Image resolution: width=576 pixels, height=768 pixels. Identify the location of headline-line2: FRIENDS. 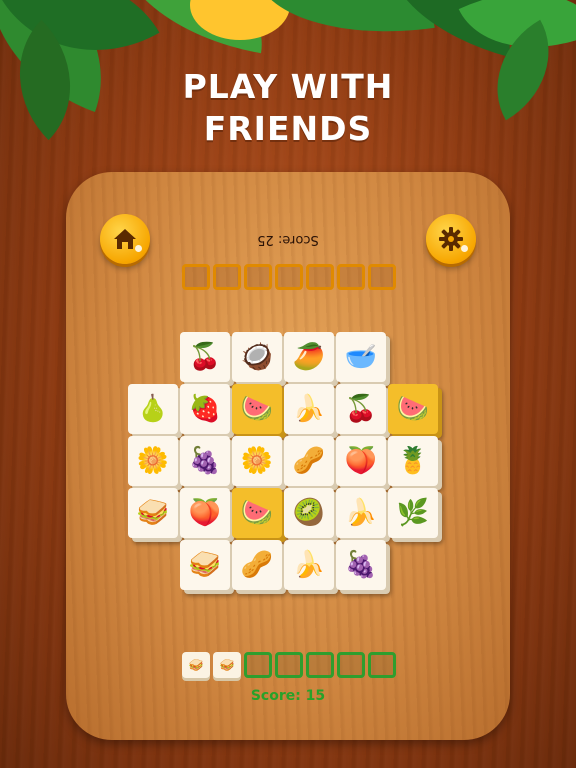
(288, 128).